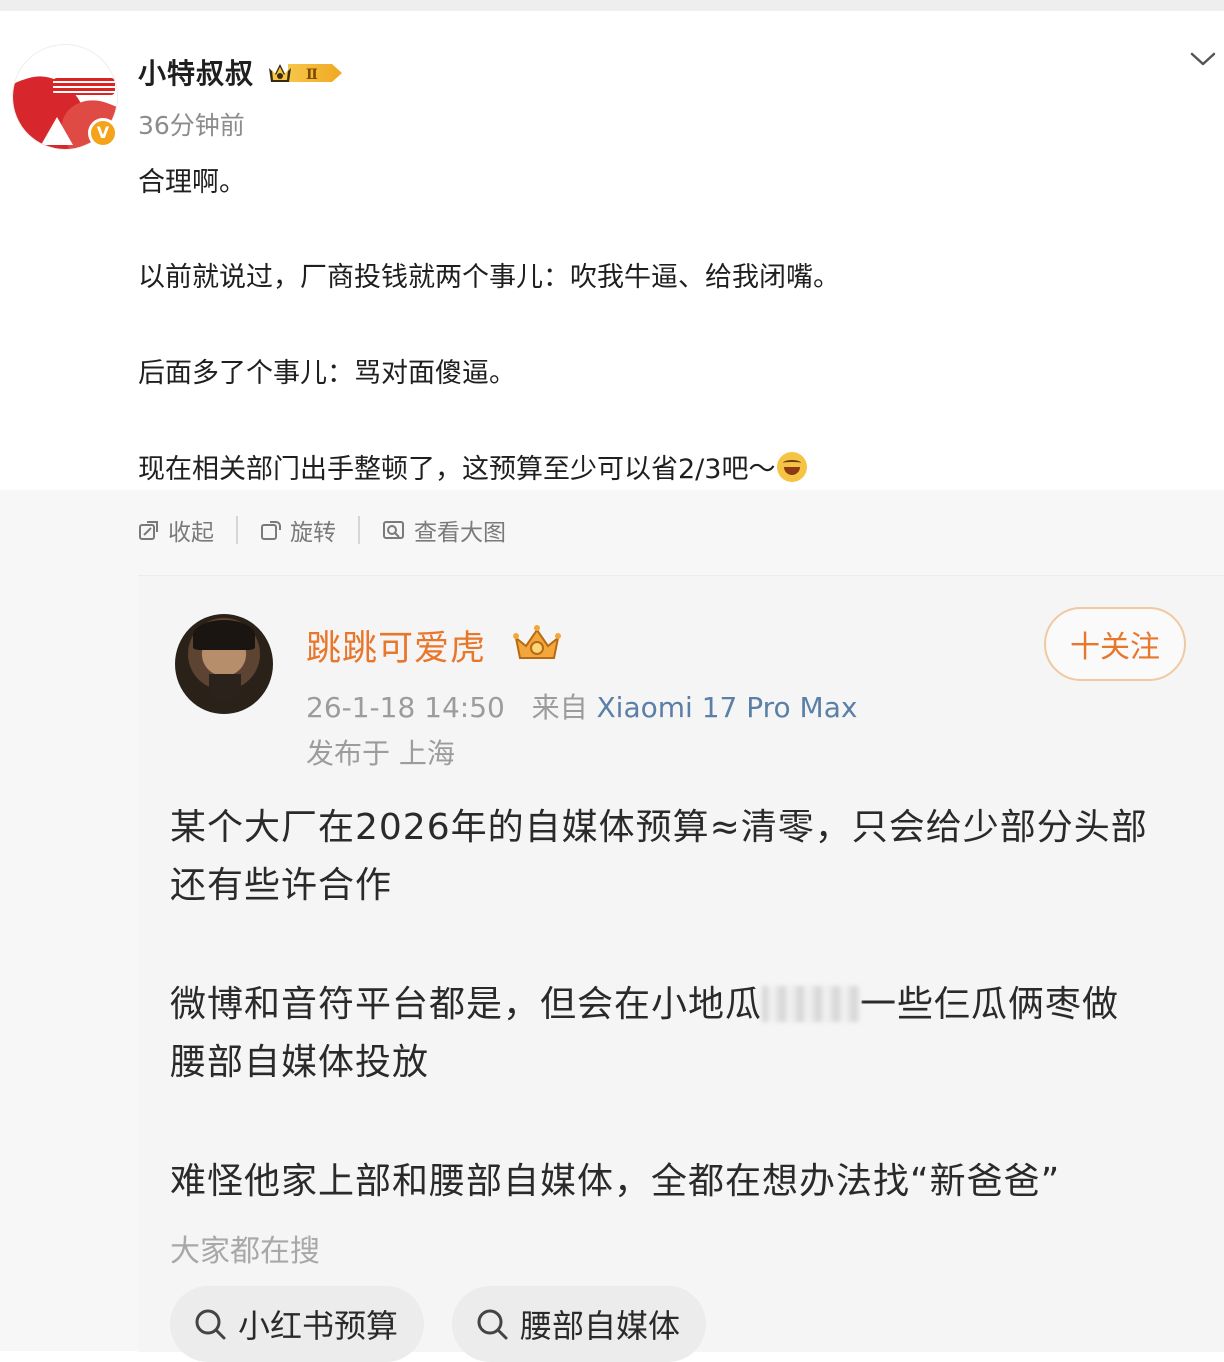 The width and height of the screenshot is (1224, 1362). I want to click on image-toolbar: 收起 旋转 查看大图, so click(322, 530).